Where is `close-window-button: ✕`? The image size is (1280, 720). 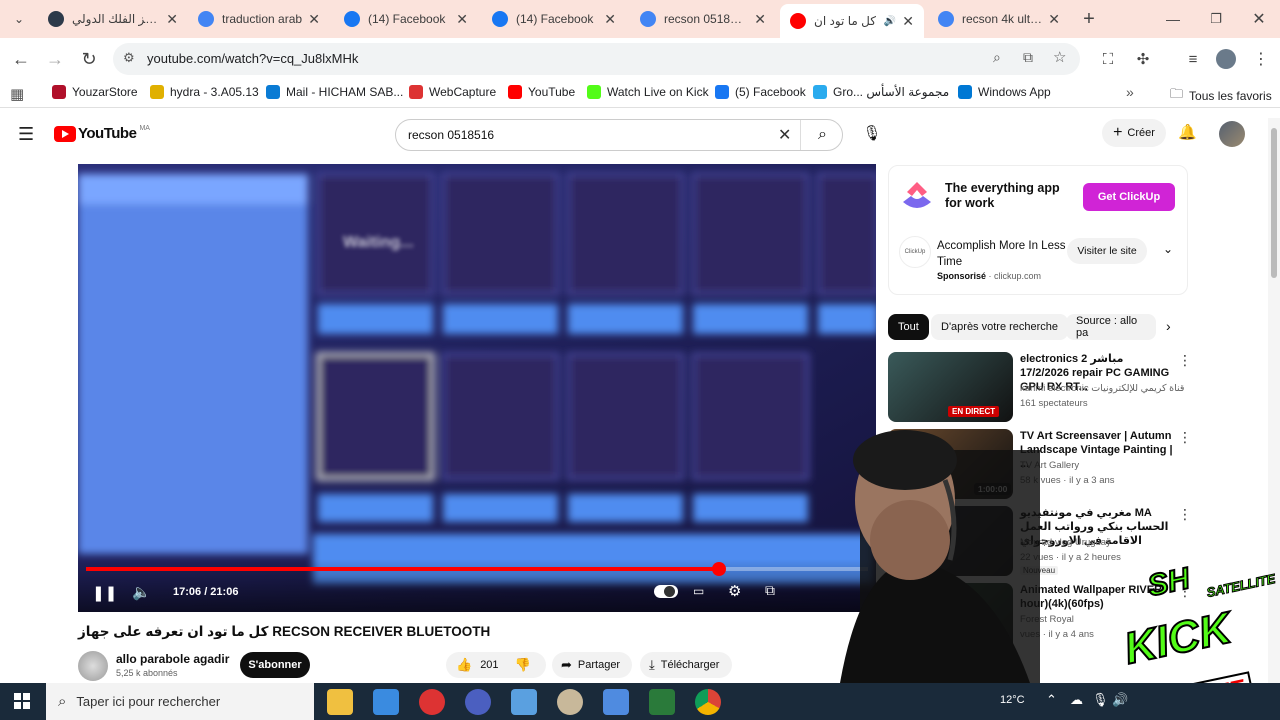
close-window-button: ✕ is located at coordinates (1259, 19).